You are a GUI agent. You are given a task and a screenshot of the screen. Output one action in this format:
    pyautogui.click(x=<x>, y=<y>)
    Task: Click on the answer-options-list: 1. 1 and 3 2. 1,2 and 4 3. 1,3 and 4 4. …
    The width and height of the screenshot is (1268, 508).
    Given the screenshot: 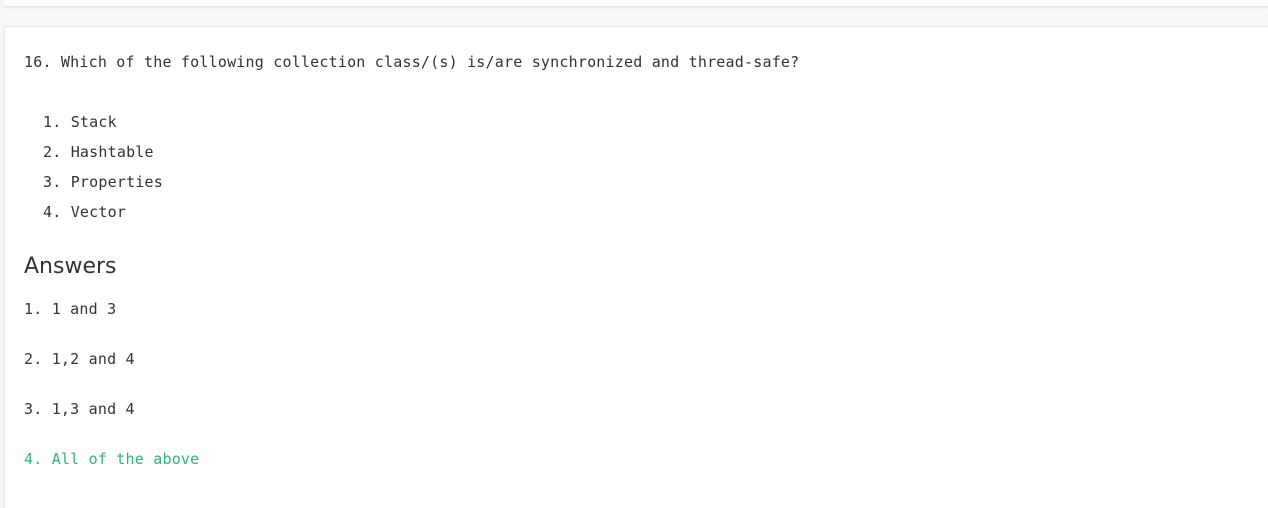 What is the action you would take?
    pyautogui.click(x=111, y=399)
    